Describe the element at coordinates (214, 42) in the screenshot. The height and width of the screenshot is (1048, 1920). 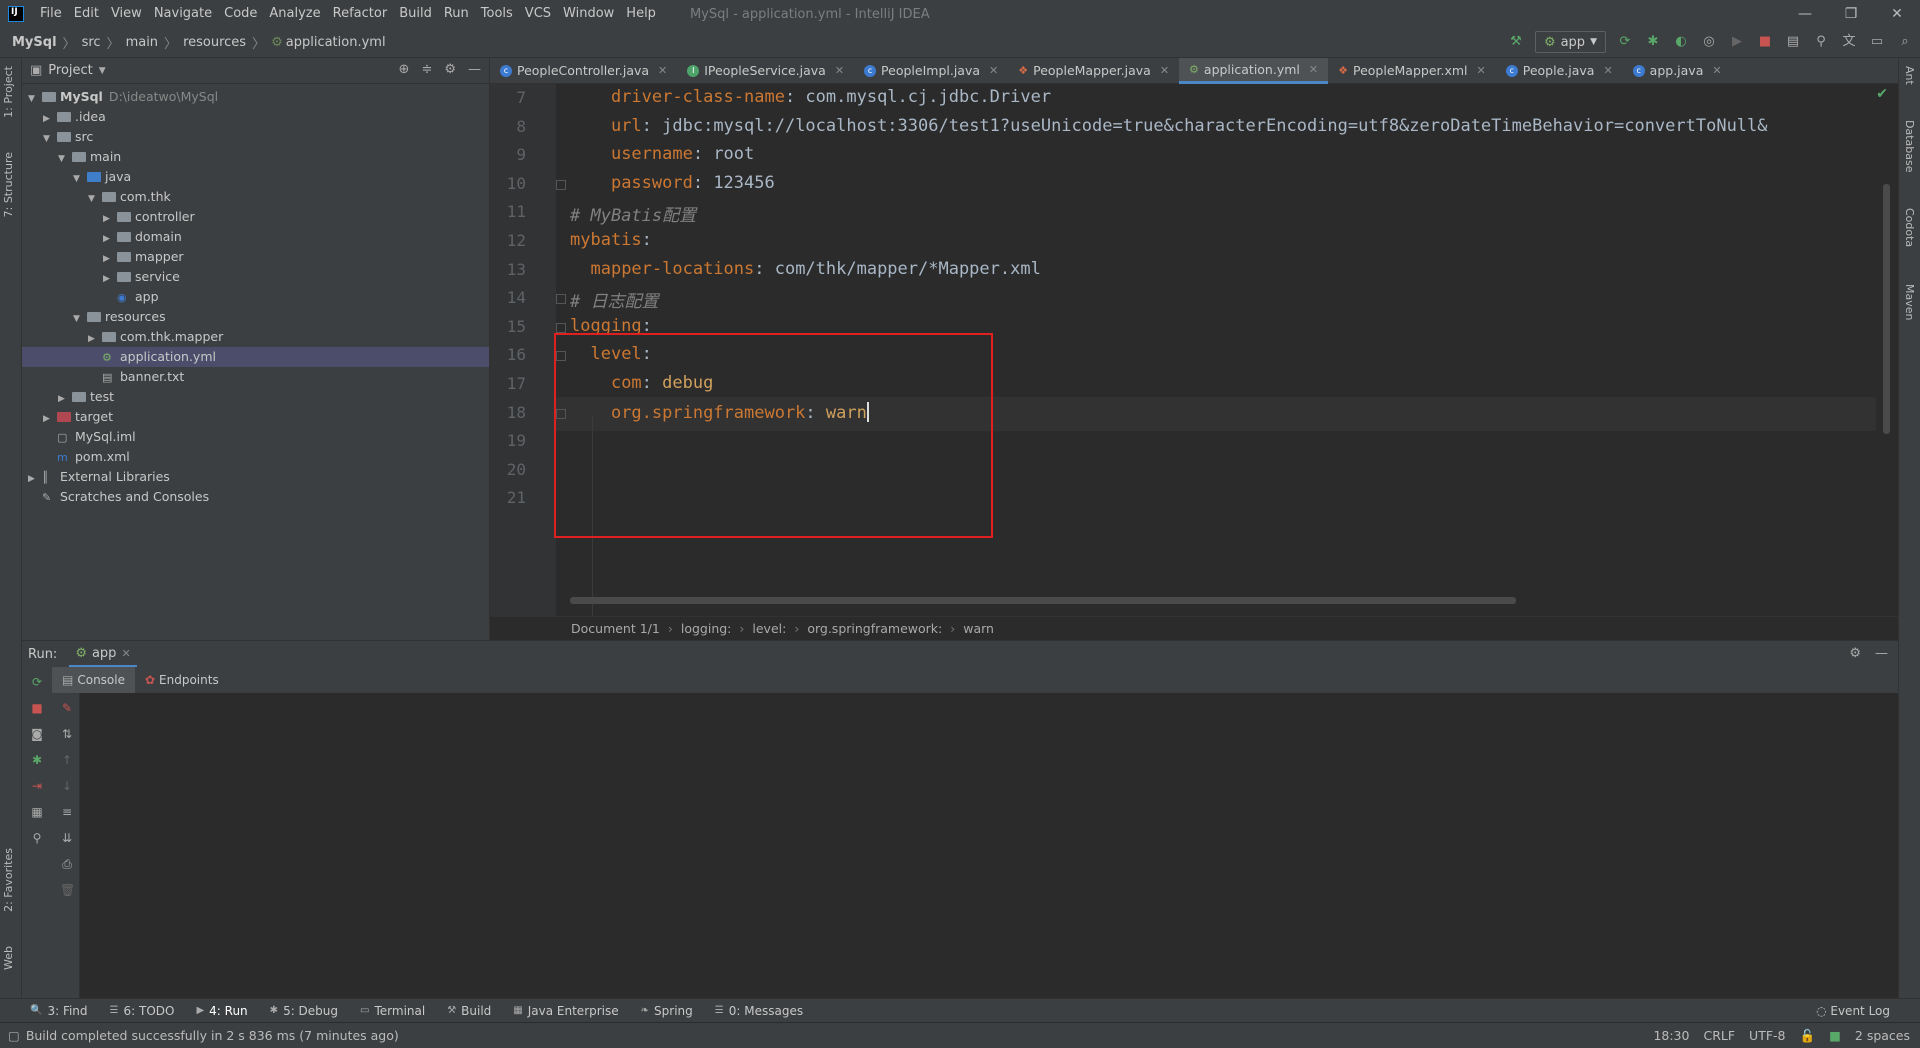
I see `breadcrumb-resources: resources` at that location.